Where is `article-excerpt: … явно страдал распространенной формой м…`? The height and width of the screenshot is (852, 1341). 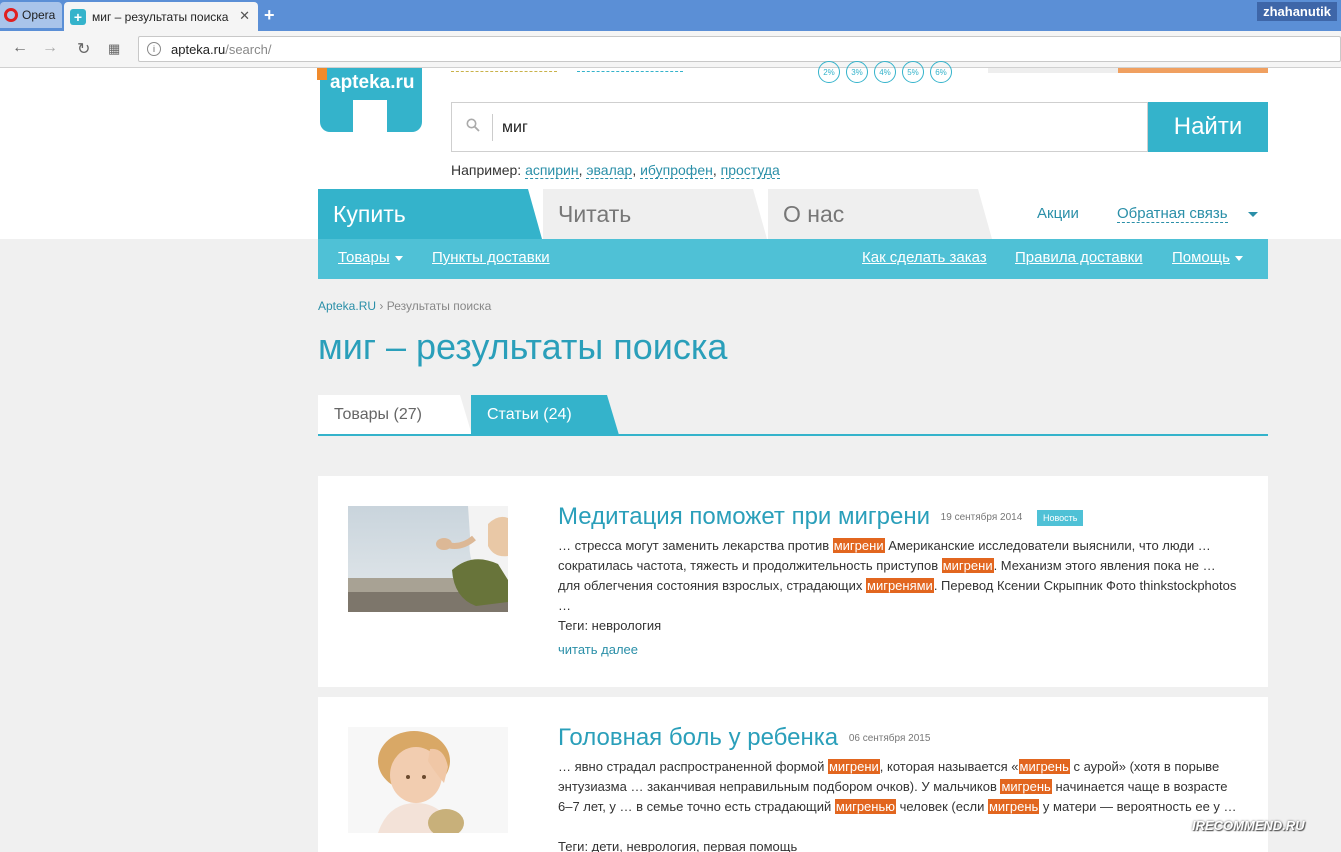
article-excerpt: … явно страдал распространенной формой м… is located at coordinates (898, 787).